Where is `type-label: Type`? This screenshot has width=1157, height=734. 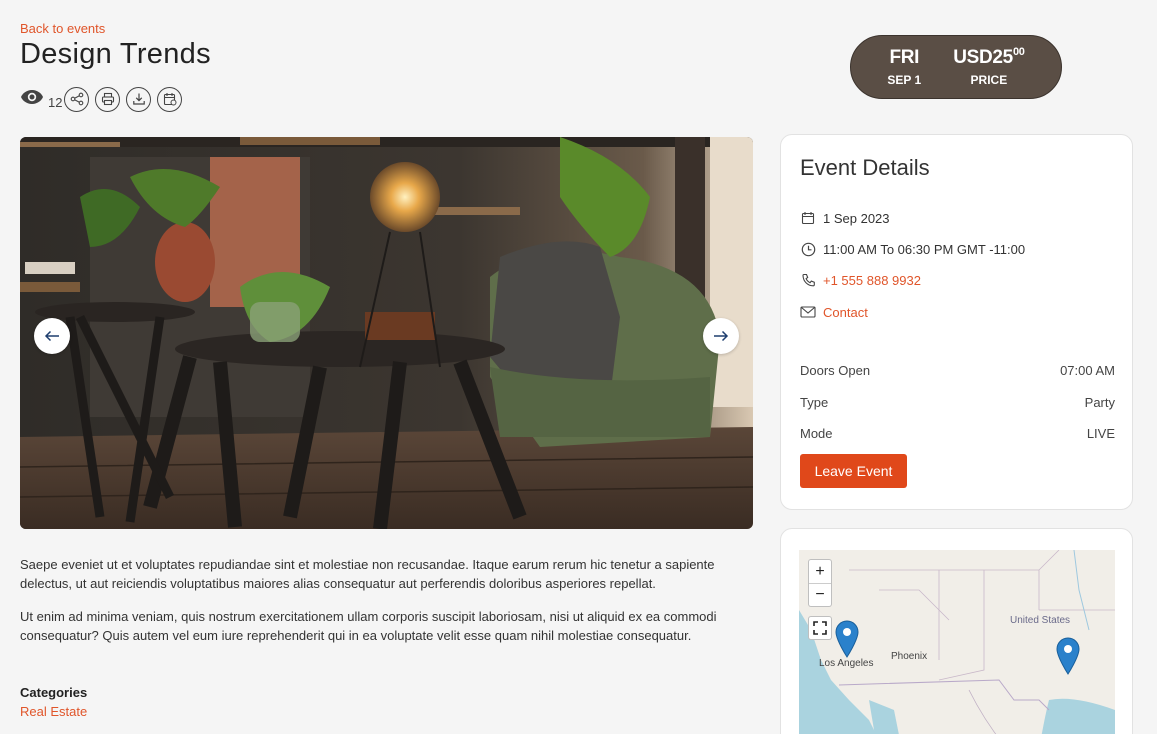
type-label: Type is located at coordinates (814, 402).